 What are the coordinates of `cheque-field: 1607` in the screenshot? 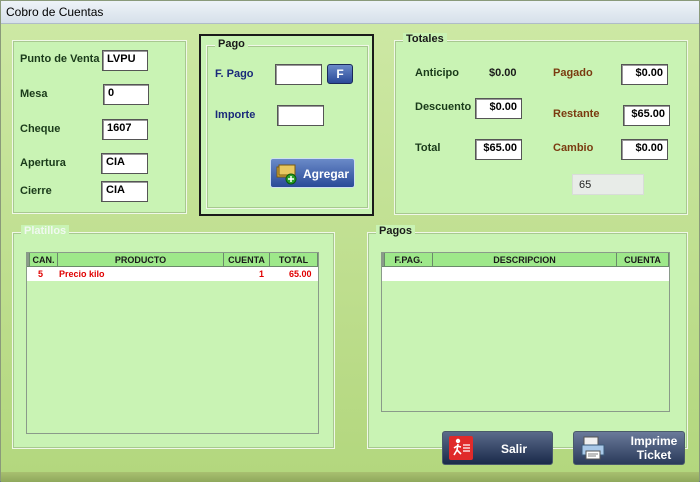 It's located at (125, 129).